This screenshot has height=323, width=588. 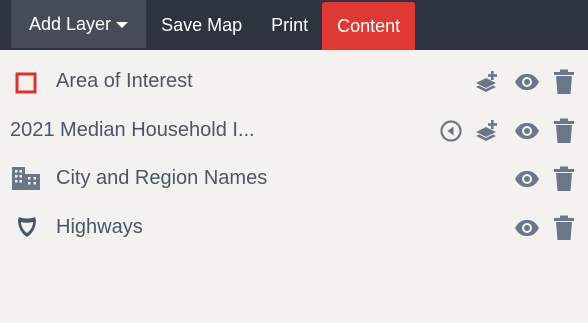 I want to click on print-button: Print, so click(x=289, y=25).